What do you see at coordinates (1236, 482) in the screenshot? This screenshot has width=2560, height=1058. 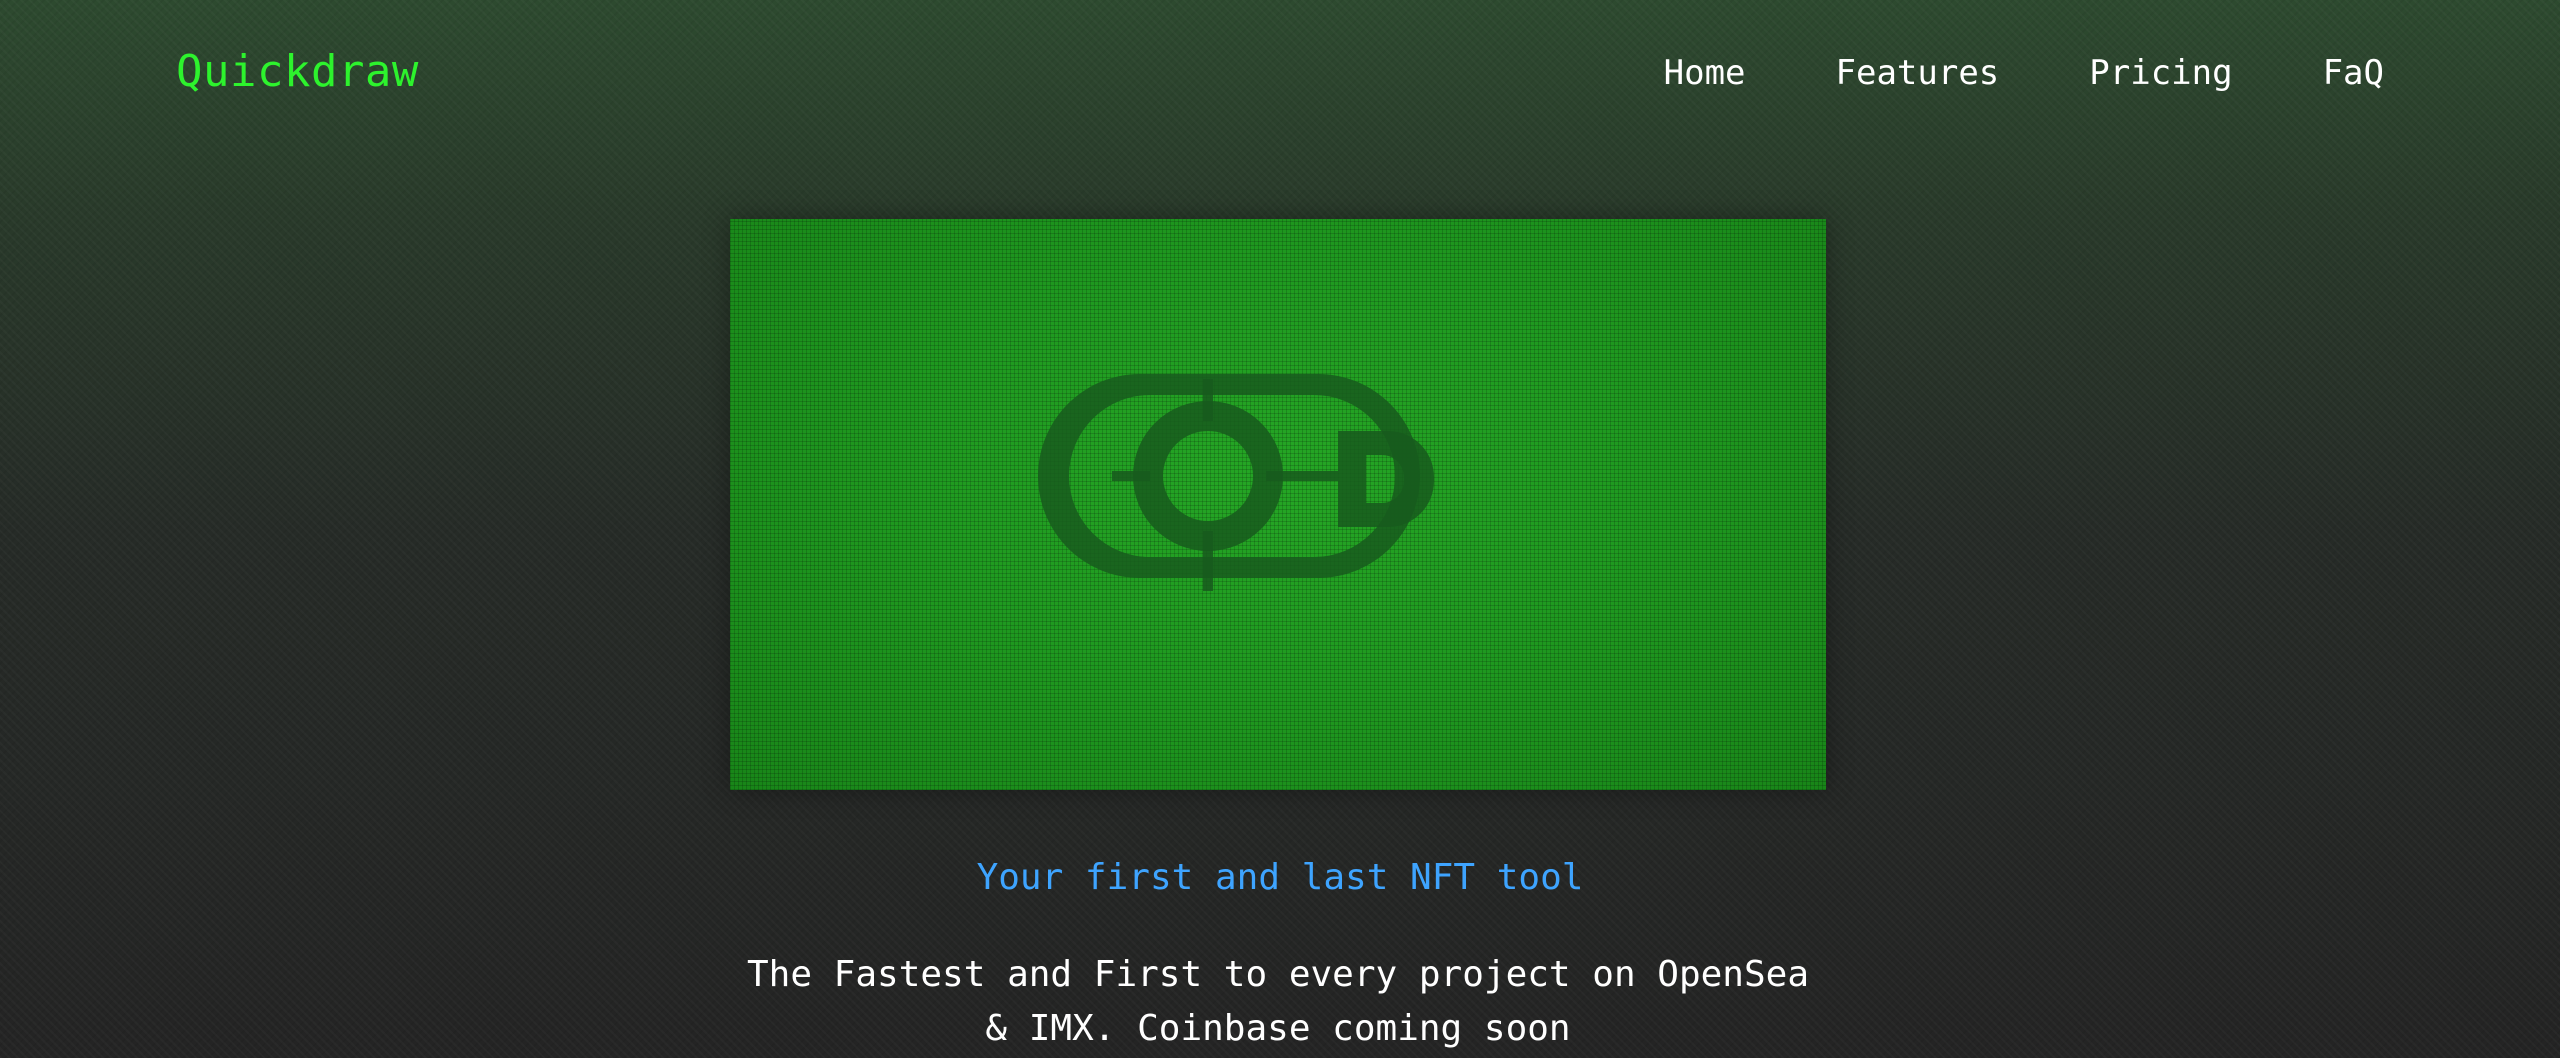 I see `qd-logo-icon` at bounding box center [1236, 482].